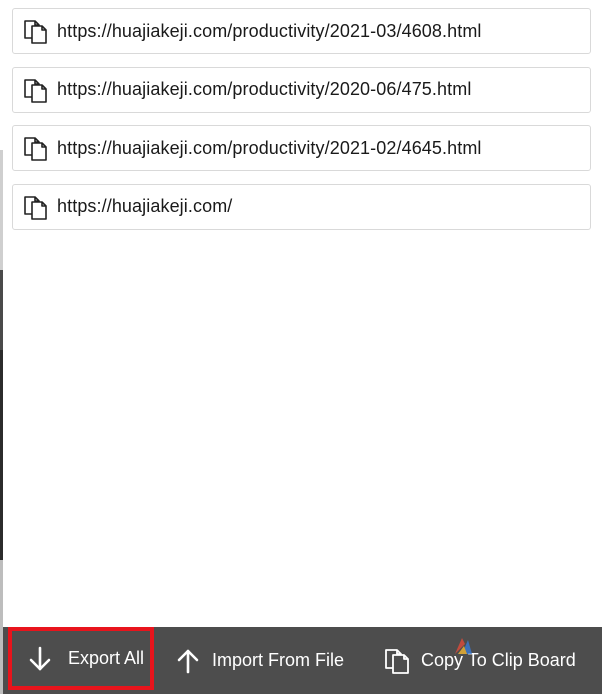  I want to click on copy-to-clipboard-button: Copy To Clip Board, so click(479, 660).